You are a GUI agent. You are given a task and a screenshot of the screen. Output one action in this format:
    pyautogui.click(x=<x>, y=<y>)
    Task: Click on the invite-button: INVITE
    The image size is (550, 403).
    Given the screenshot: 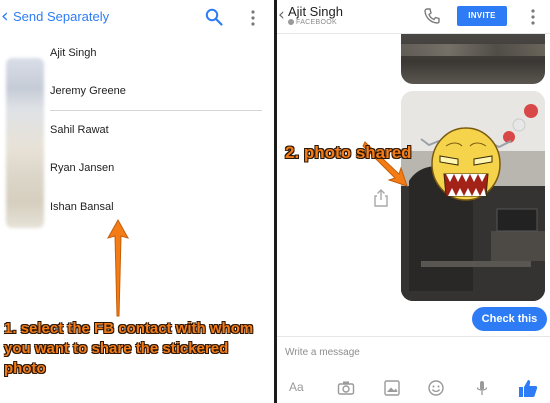 What is the action you would take?
    pyautogui.click(x=482, y=16)
    